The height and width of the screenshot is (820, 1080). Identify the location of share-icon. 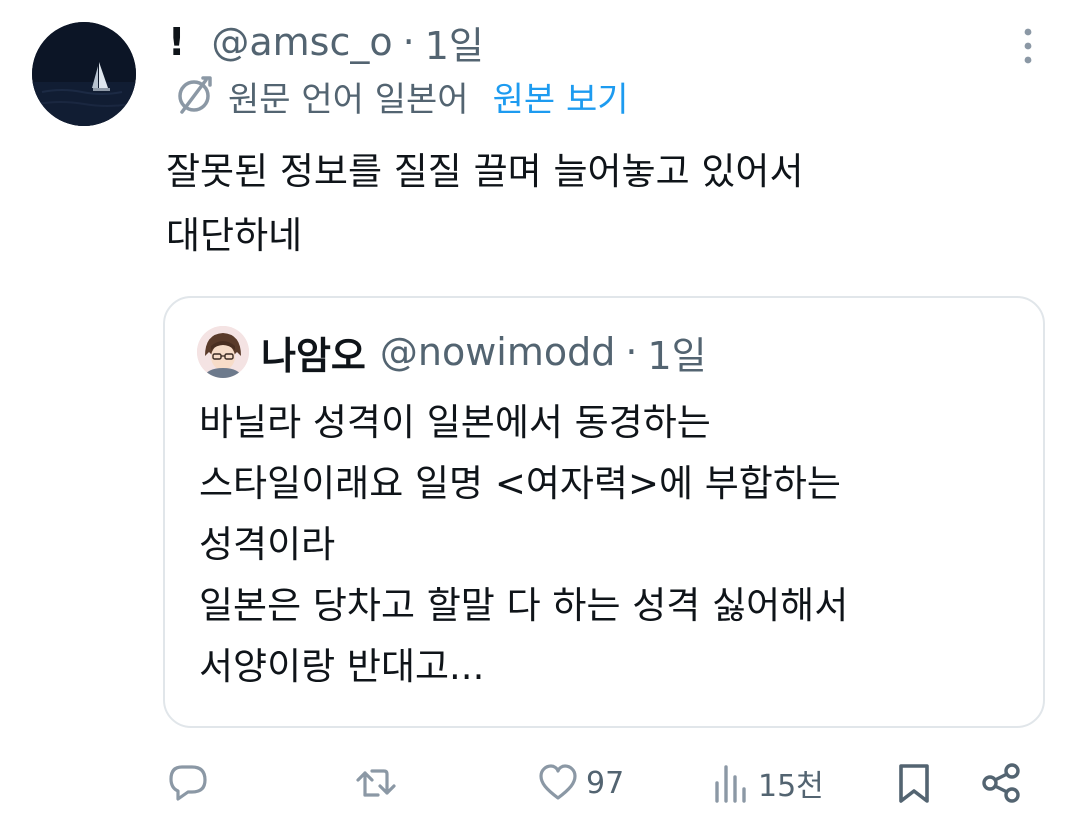
(1001, 783).